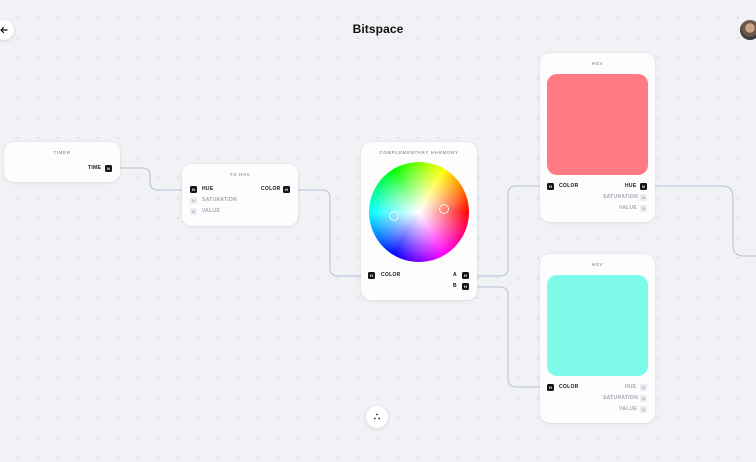  Describe the element at coordinates (507, 337) in the screenshot. I see `wire-b-to-hsv-b` at that location.